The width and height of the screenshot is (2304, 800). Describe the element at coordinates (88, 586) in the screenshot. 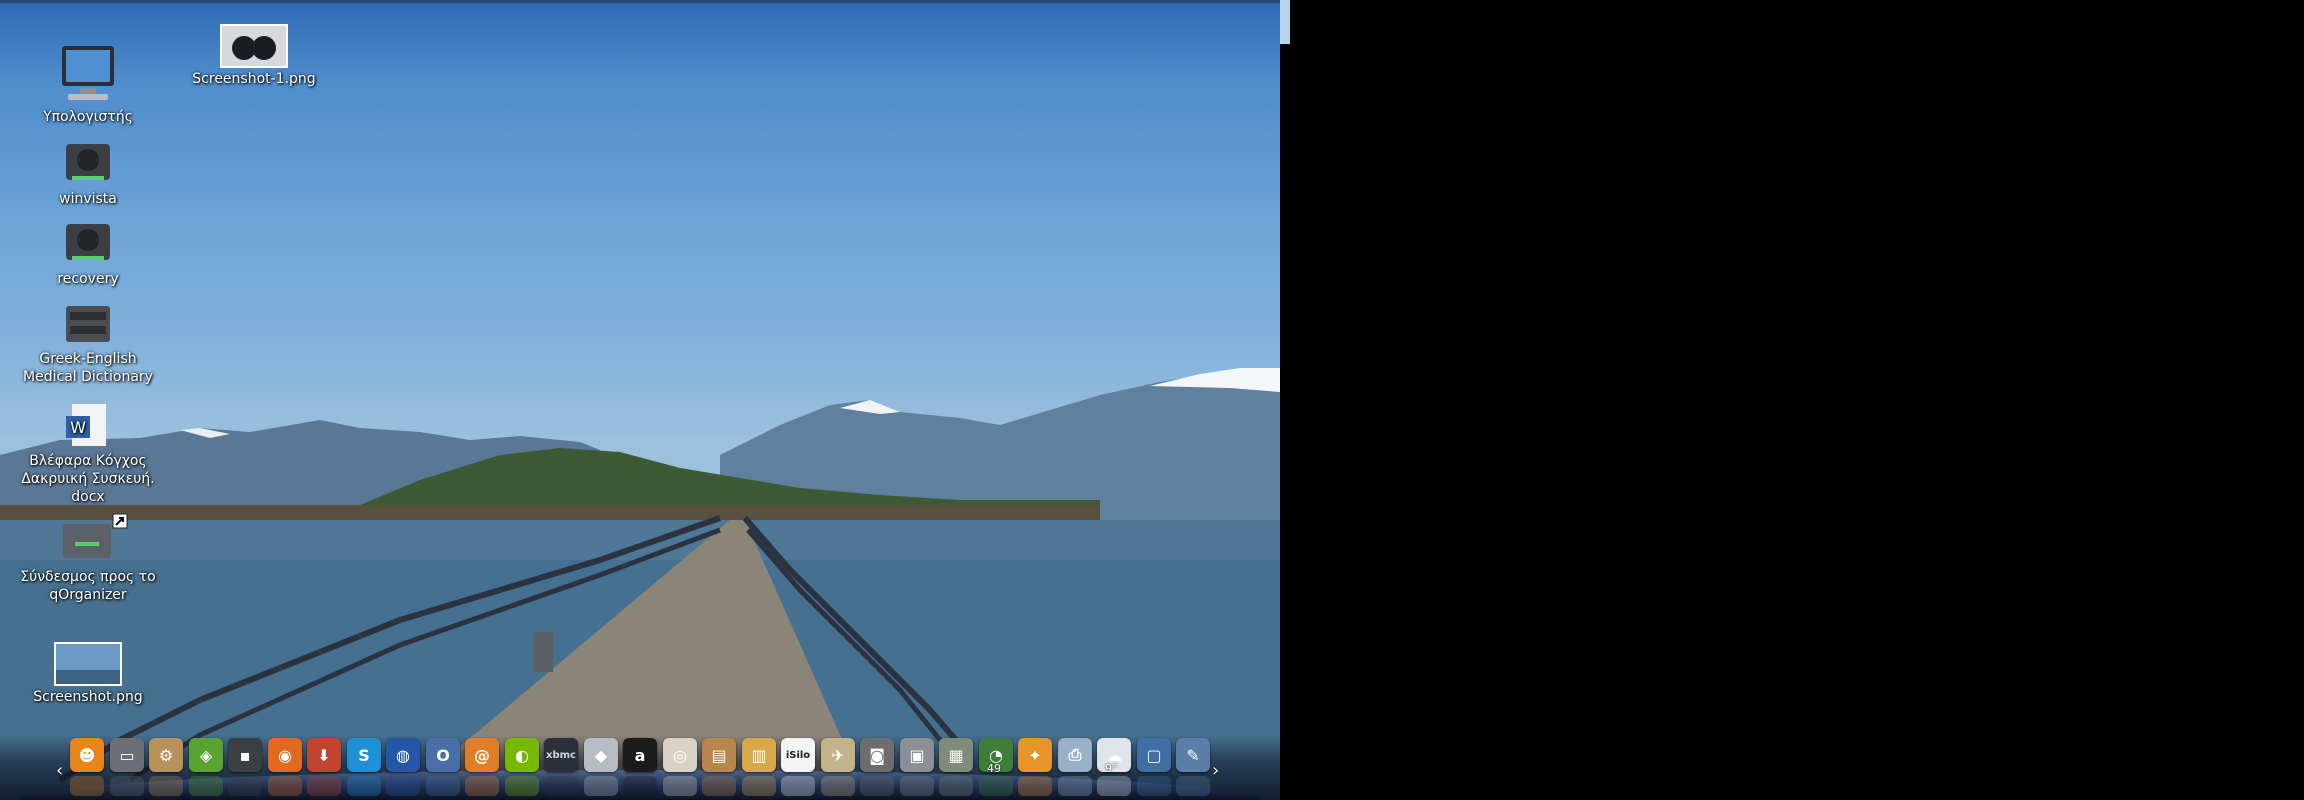

I see `icon-label: Σύνδεσμος προς το qOrganizer` at that location.